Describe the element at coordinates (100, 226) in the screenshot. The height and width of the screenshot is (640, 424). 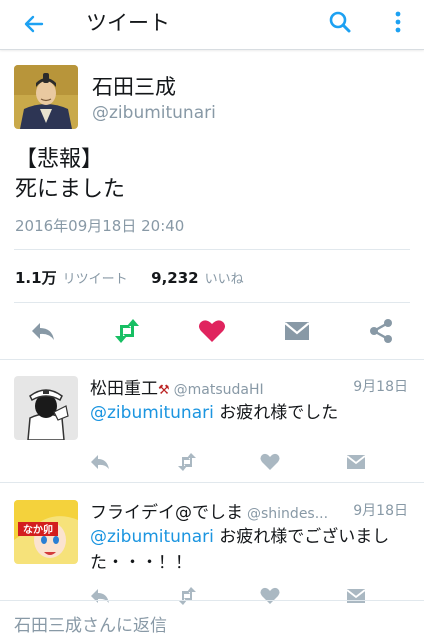
I see `tweet-timestamp: 2016年09月18日 20:40` at that location.